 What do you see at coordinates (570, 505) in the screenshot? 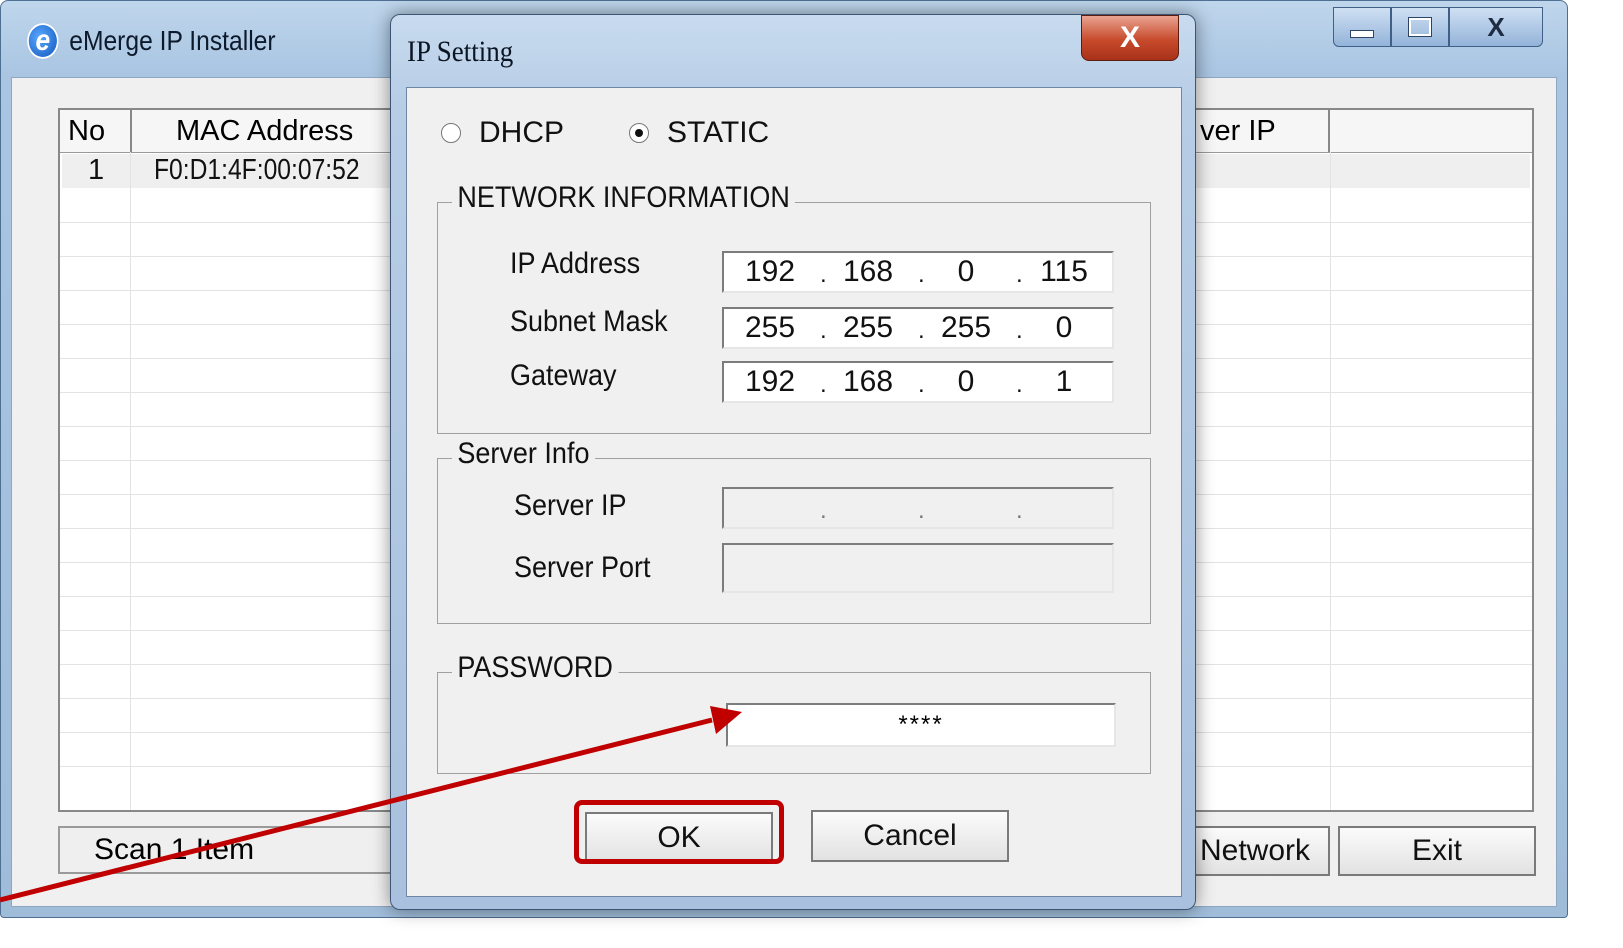
I see `server-ip-label: Server IP` at bounding box center [570, 505].